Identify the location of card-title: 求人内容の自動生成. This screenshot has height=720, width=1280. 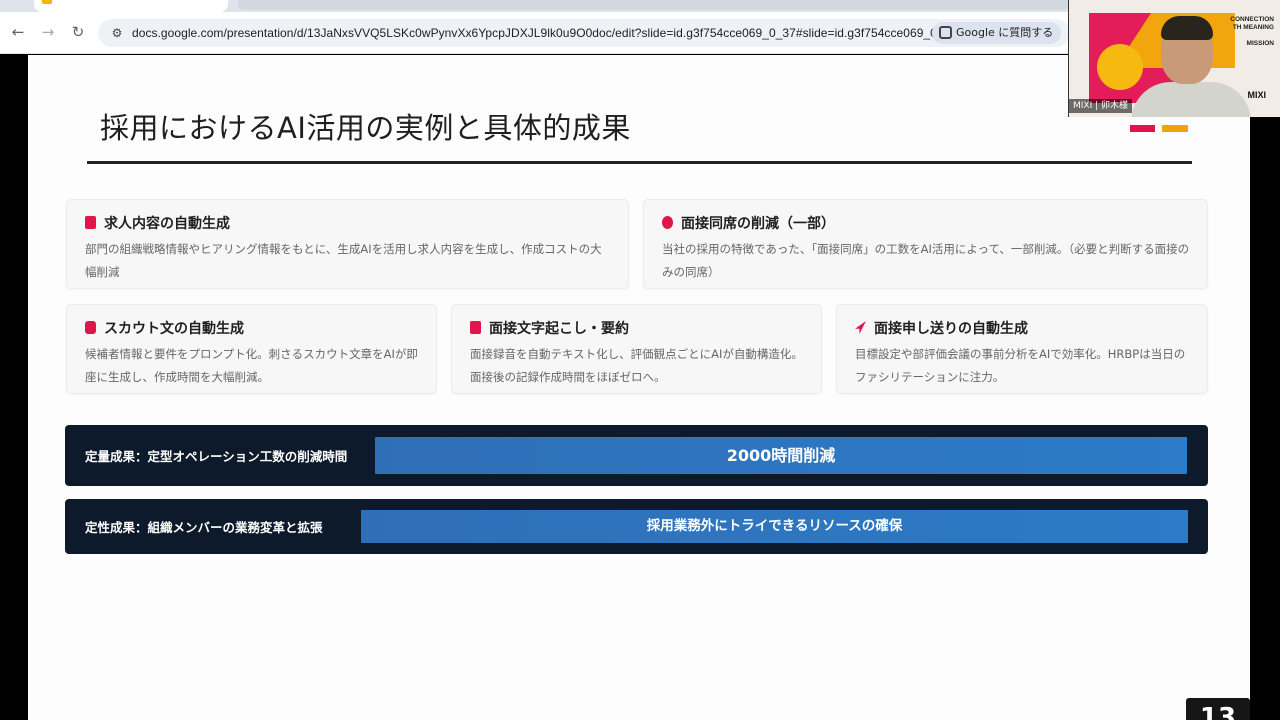
(157, 223).